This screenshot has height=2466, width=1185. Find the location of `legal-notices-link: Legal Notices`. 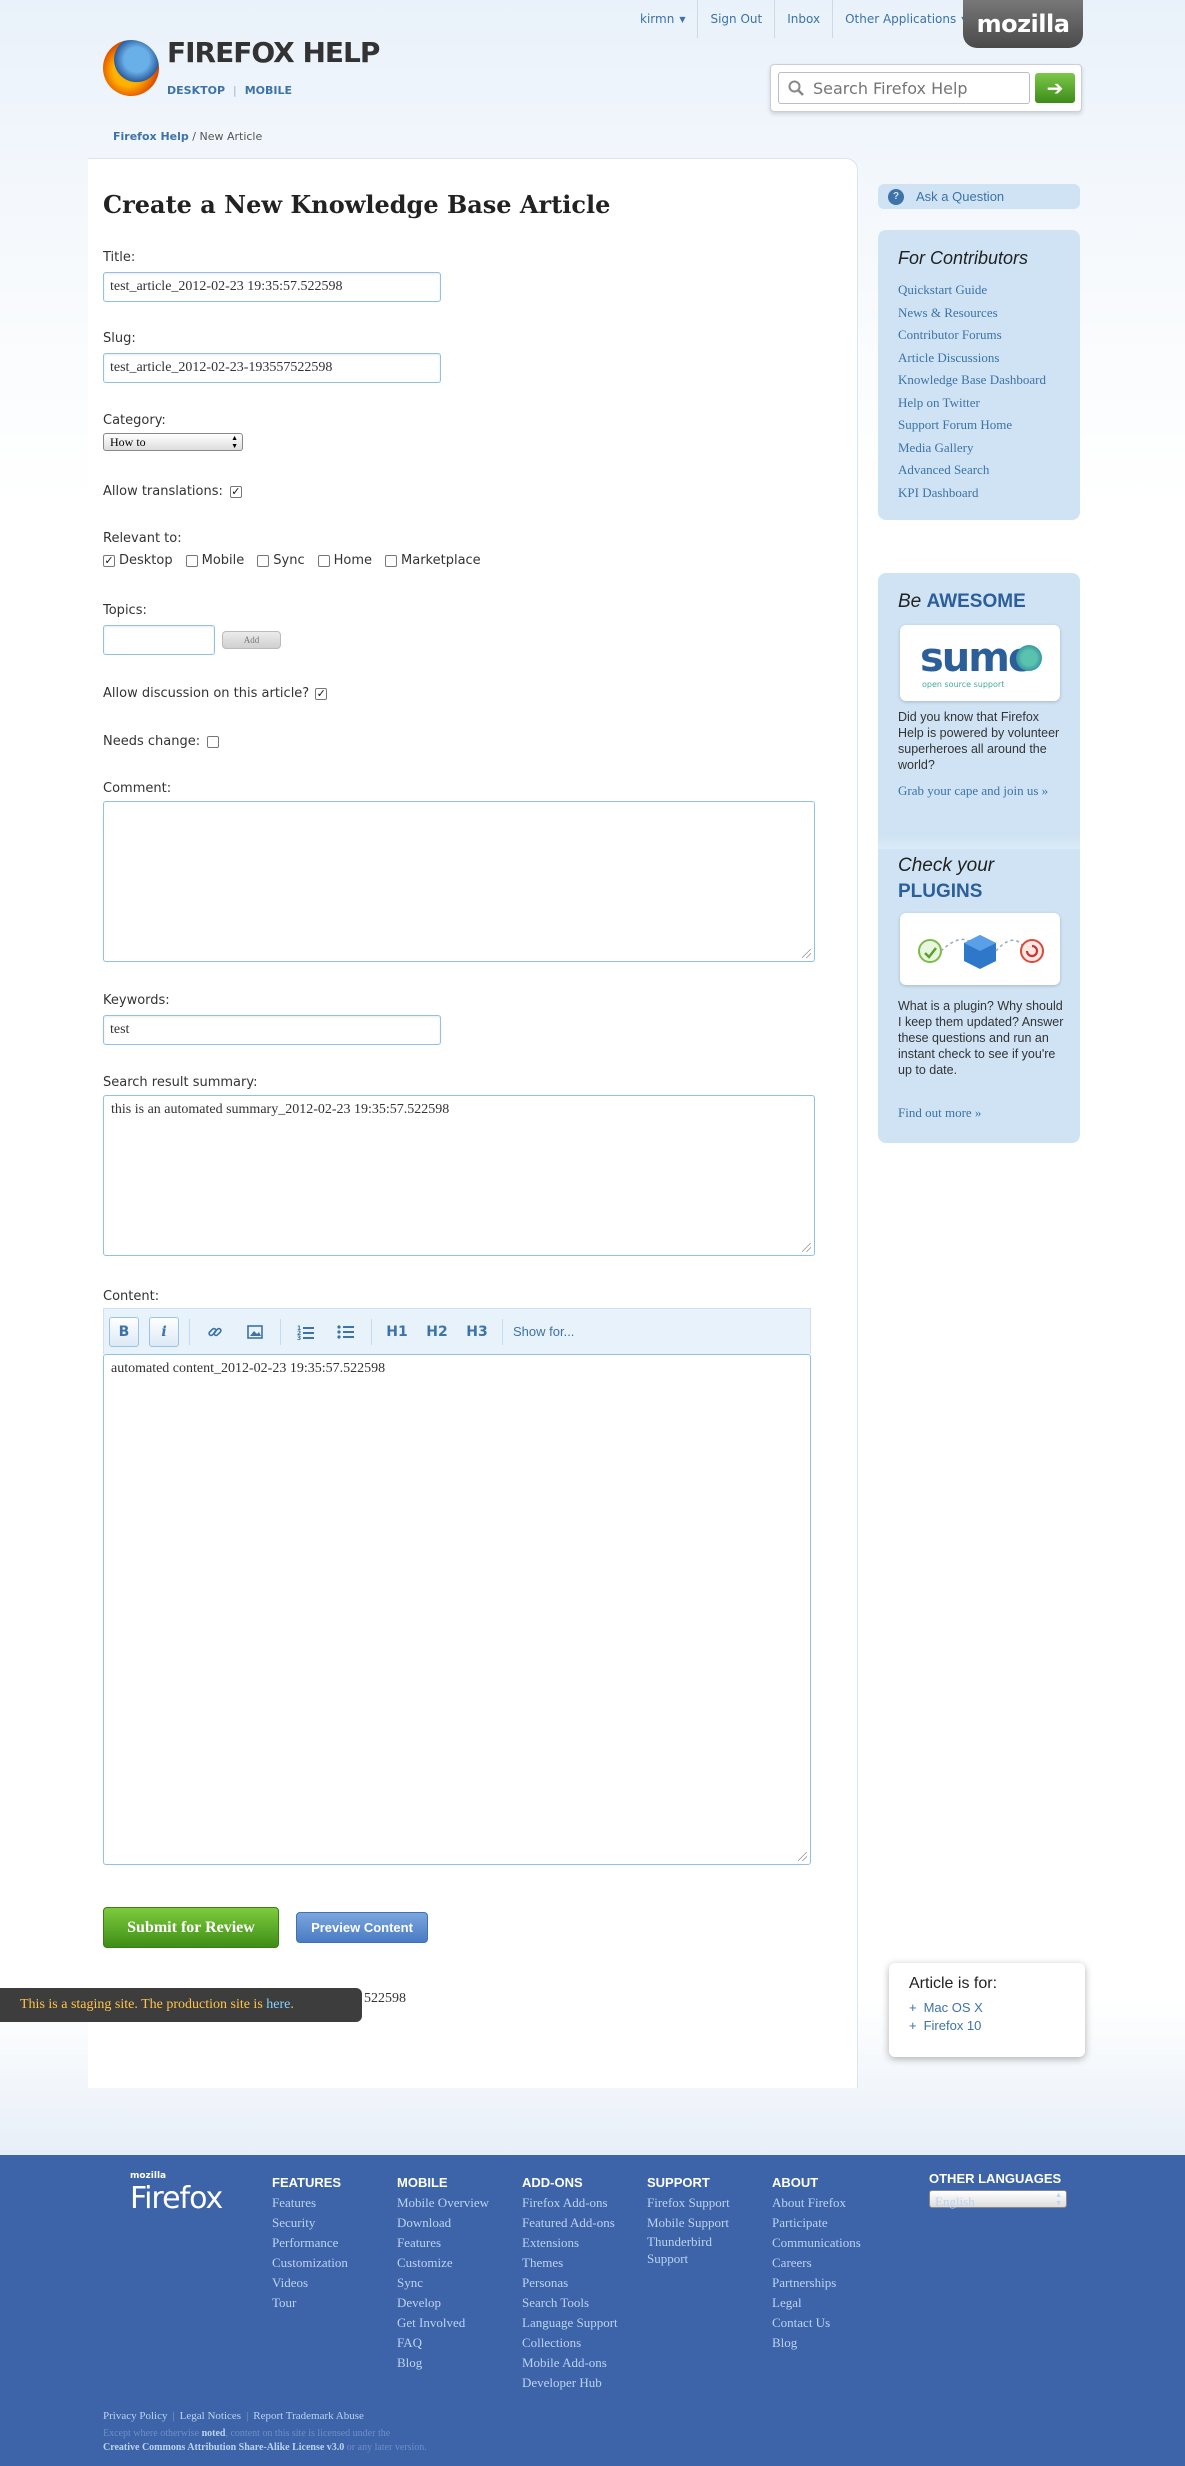

legal-notices-link: Legal Notices is located at coordinates (210, 2416).